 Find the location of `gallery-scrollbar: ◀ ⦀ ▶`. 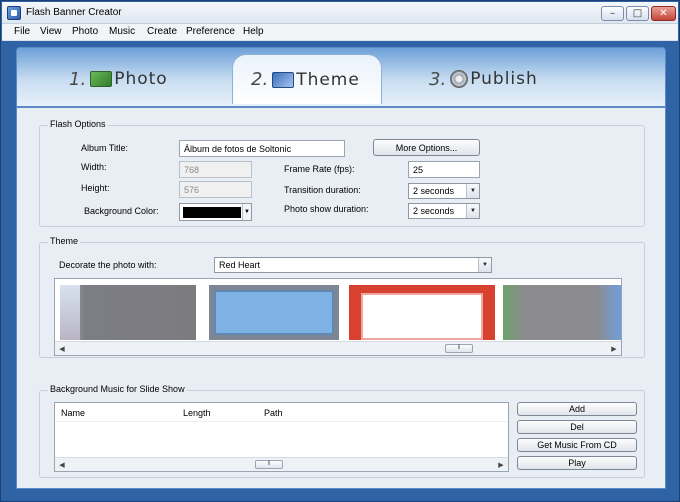

gallery-scrollbar: ◀ ⦀ ▶ is located at coordinates (338, 348).